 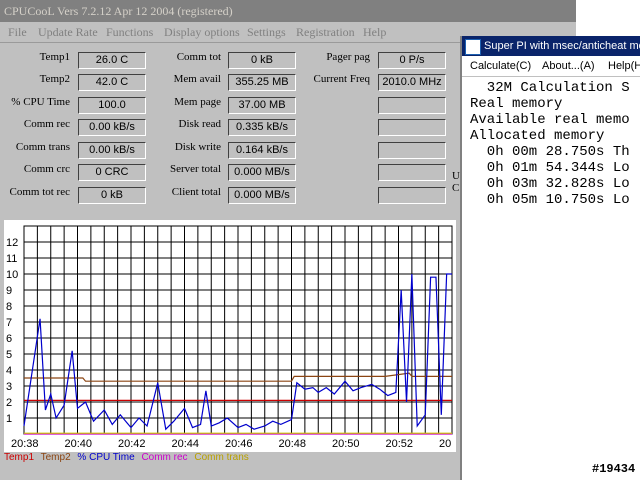 I want to click on label-comm-crc: Comm crc, so click(x=46, y=169).